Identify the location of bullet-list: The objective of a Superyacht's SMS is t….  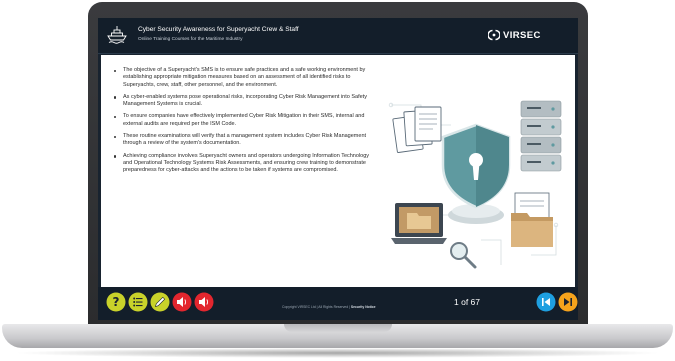
(244, 123).